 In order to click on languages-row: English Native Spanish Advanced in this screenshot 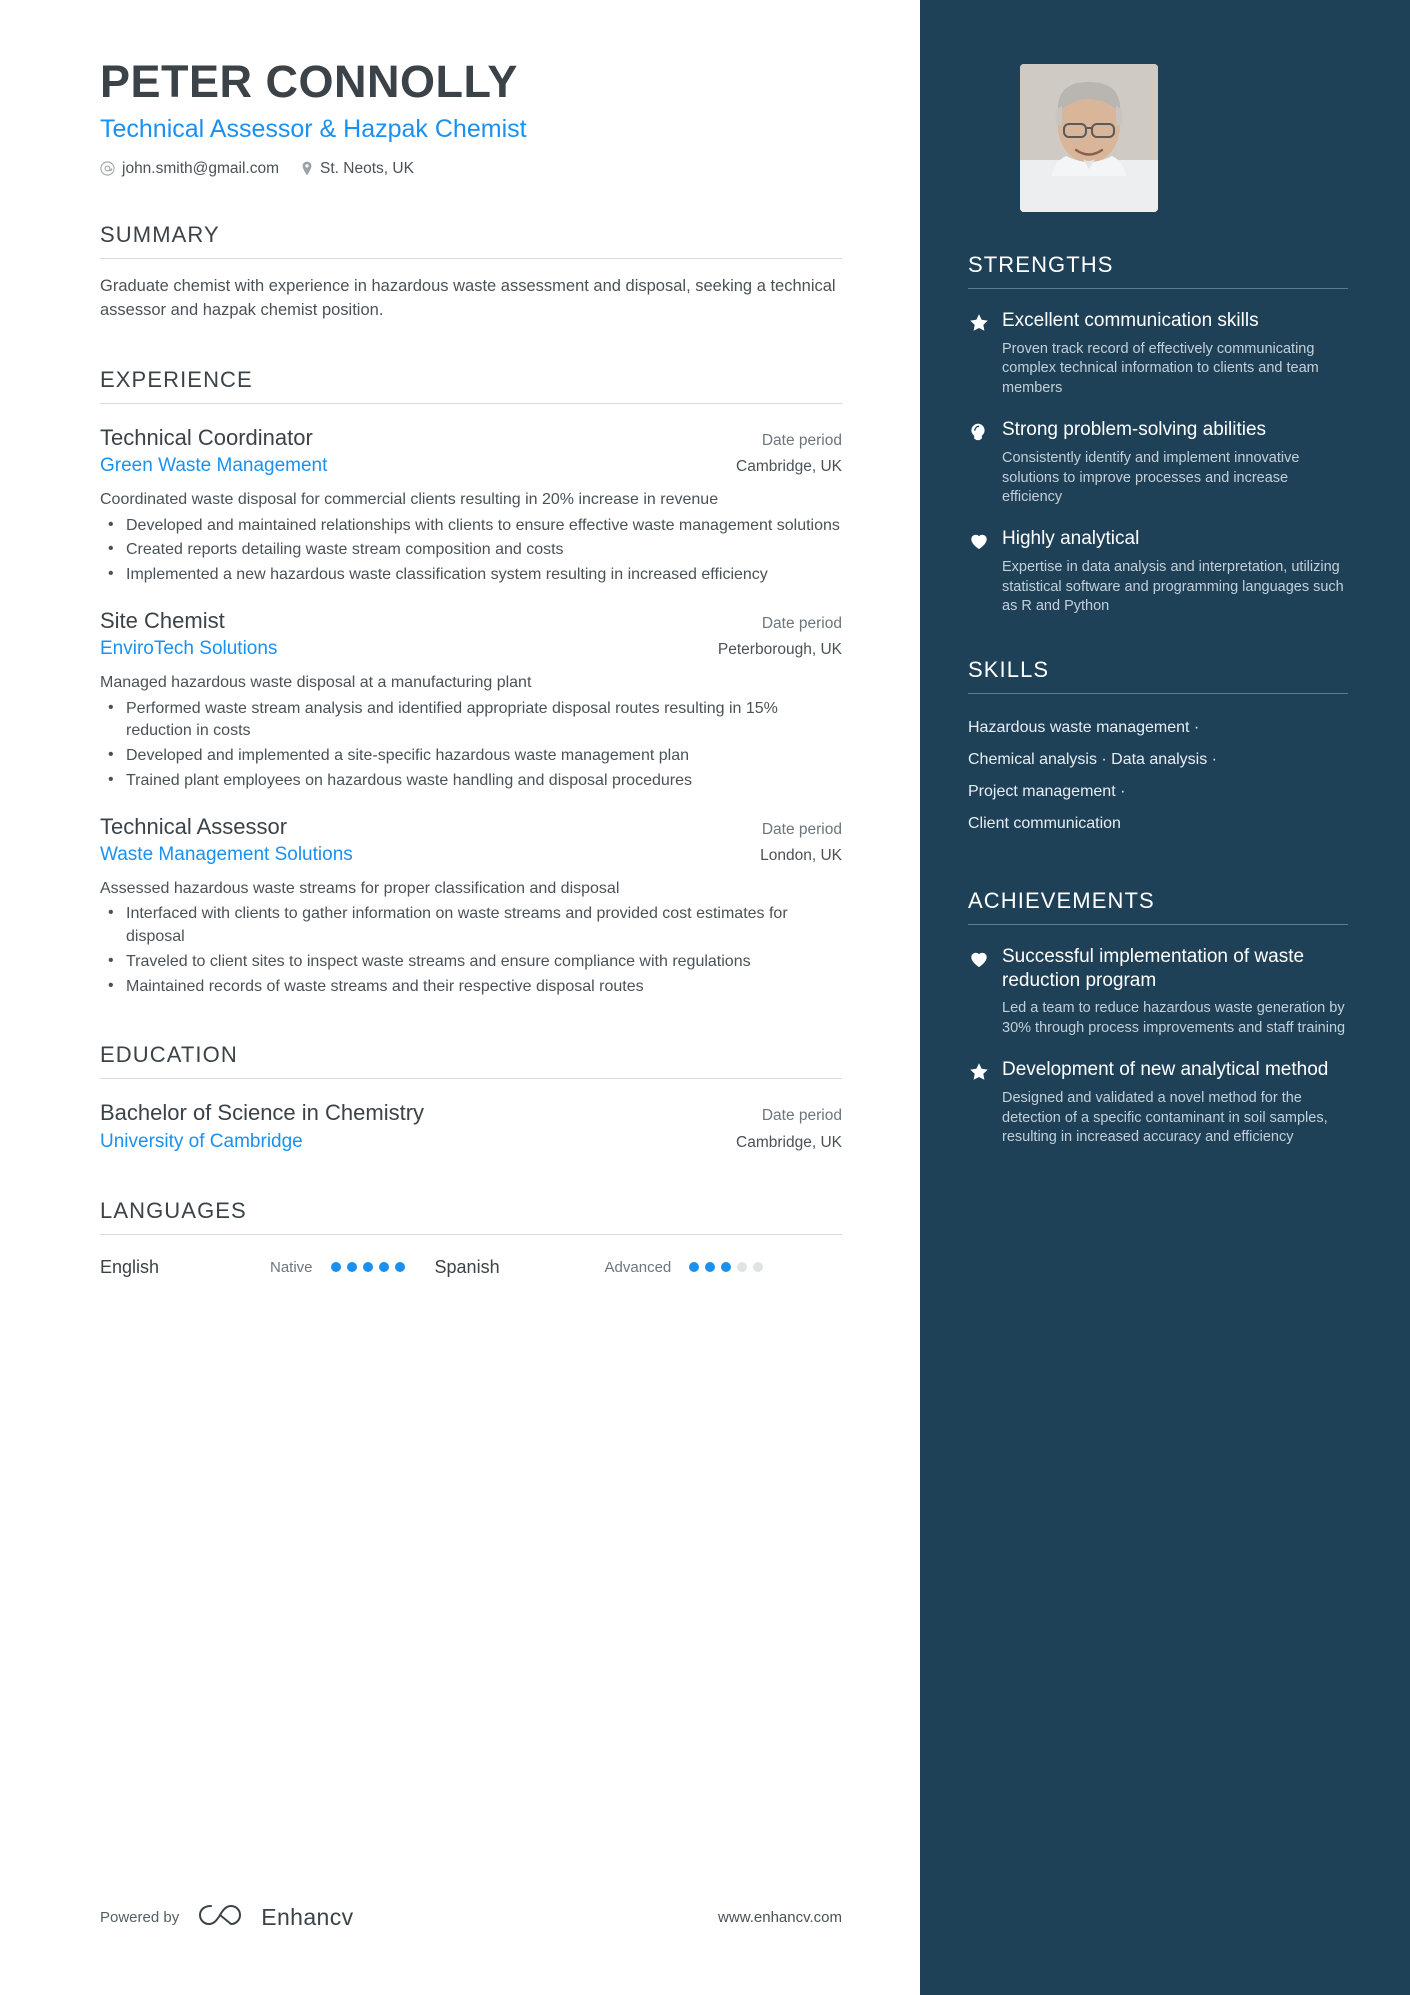, I will do `click(471, 1267)`.